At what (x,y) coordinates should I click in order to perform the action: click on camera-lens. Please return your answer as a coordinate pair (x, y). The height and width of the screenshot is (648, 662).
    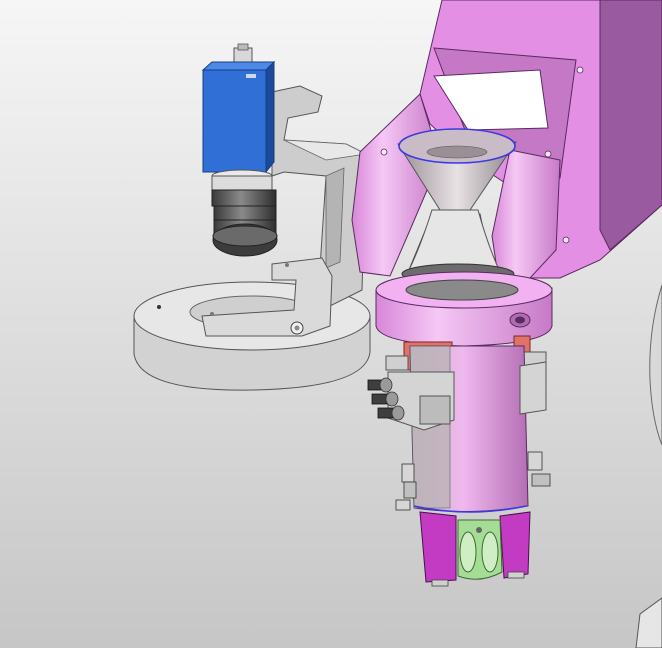
    Looking at the image, I should click on (244, 213).